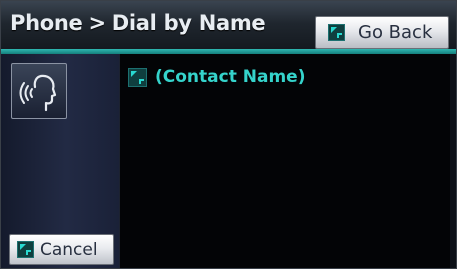 The width and height of the screenshot is (457, 269). What do you see at coordinates (46, 23) in the screenshot?
I see `breadcrumb-phone: Phone` at bounding box center [46, 23].